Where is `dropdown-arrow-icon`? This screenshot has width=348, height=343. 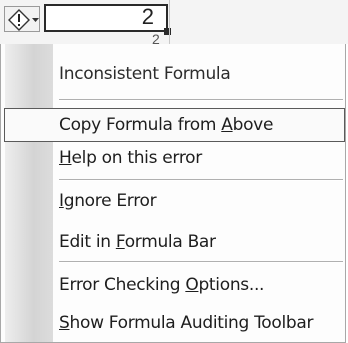
dropdown-arrow-icon is located at coordinates (35, 20).